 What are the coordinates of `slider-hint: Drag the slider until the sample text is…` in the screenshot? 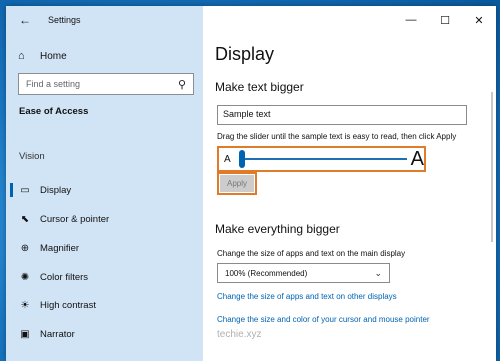 It's located at (337, 136).